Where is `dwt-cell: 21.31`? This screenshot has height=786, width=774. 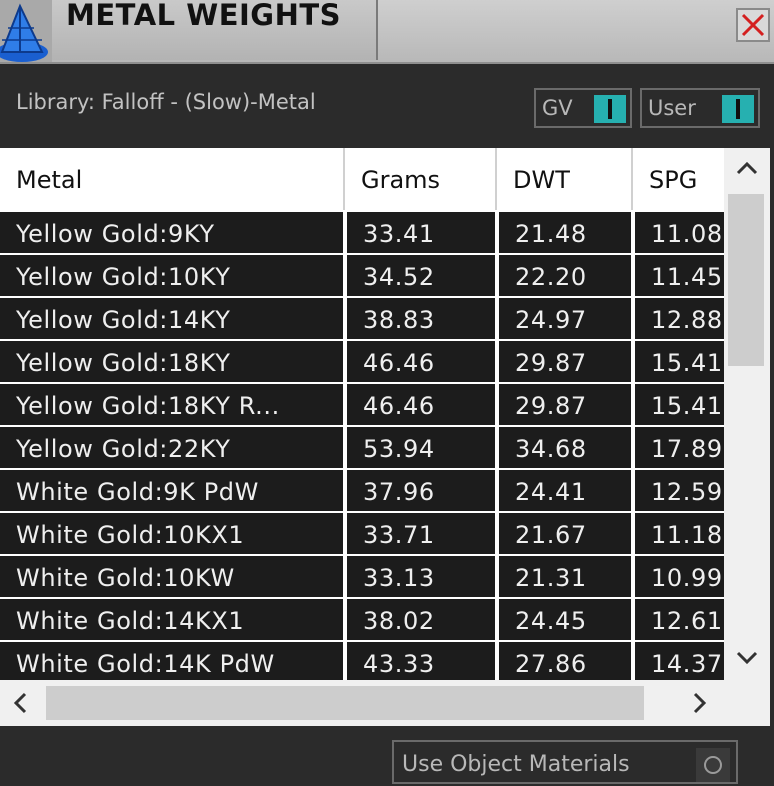 dwt-cell: 21.31 is located at coordinates (565, 576).